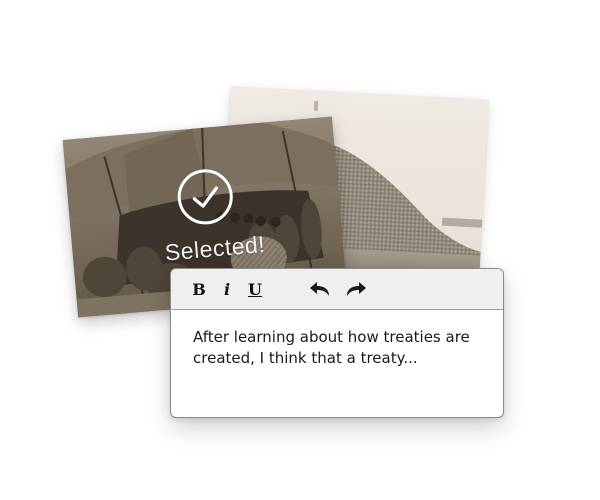 The width and height of the screenshot is (600, 500). I want to click on redo-arrow-icon, so click(356, 289).